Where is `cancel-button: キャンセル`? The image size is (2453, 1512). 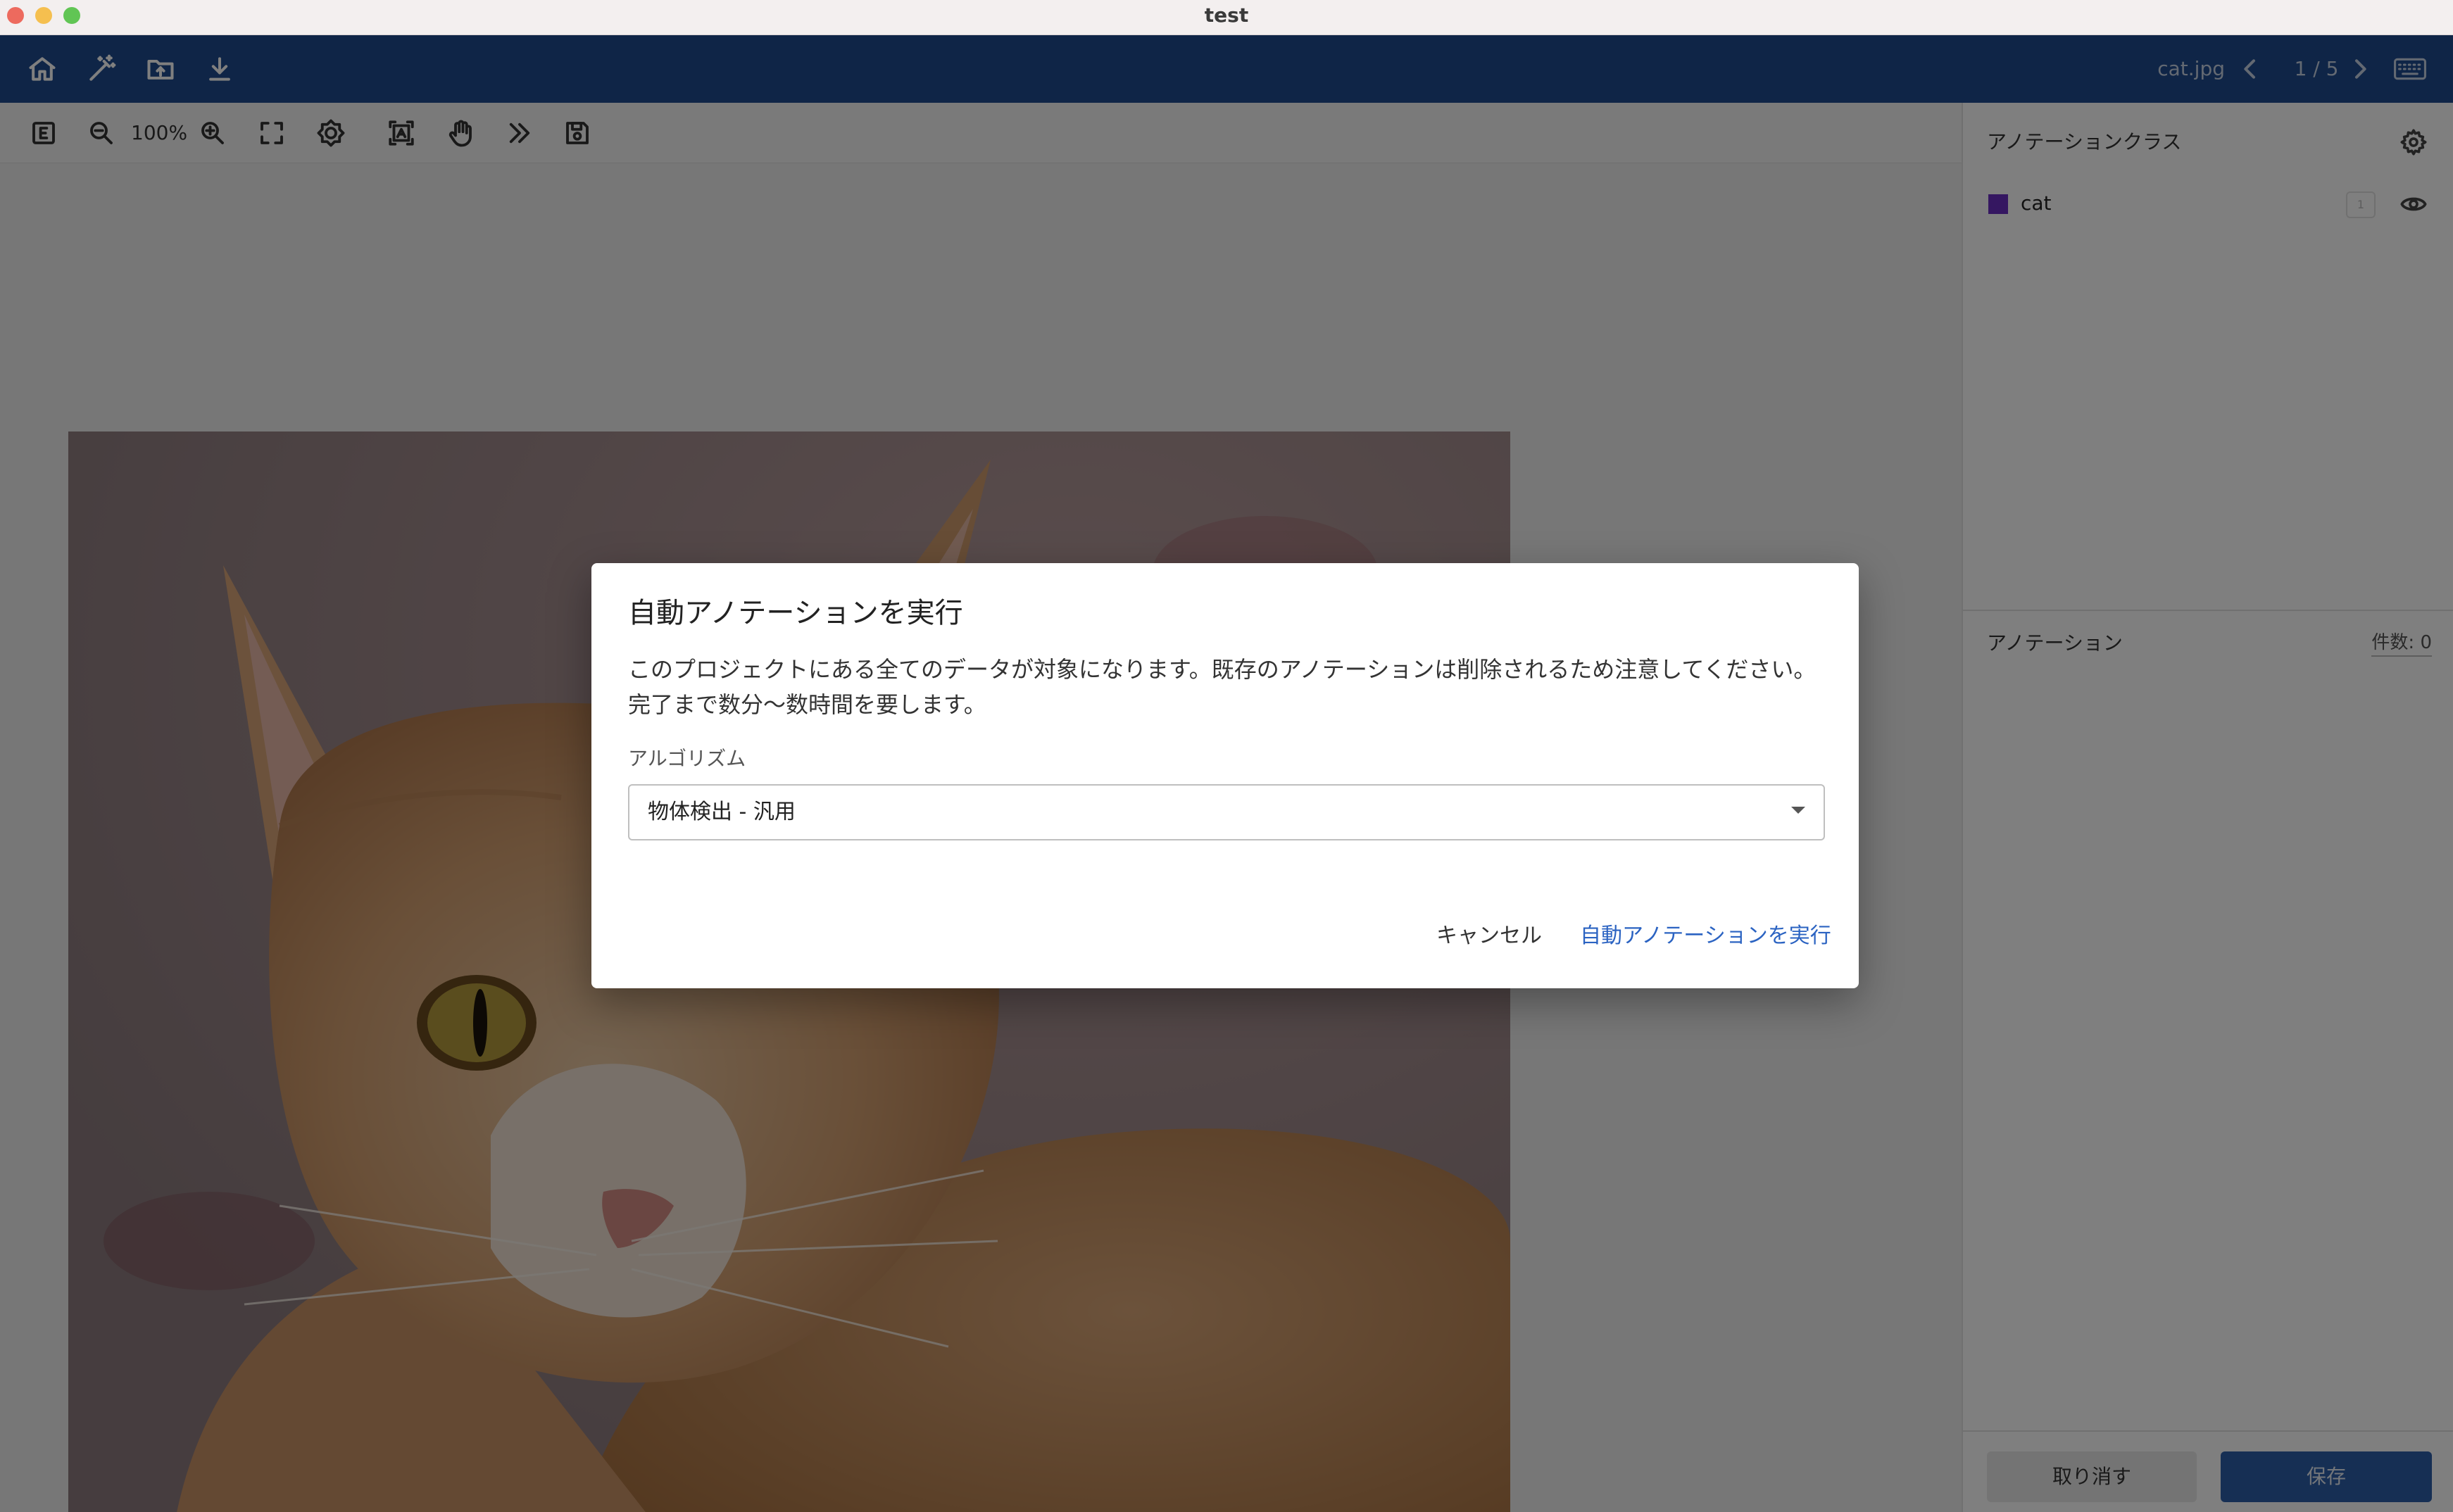
cancel-button: キャンセル is located at coordinates (1489, 936).